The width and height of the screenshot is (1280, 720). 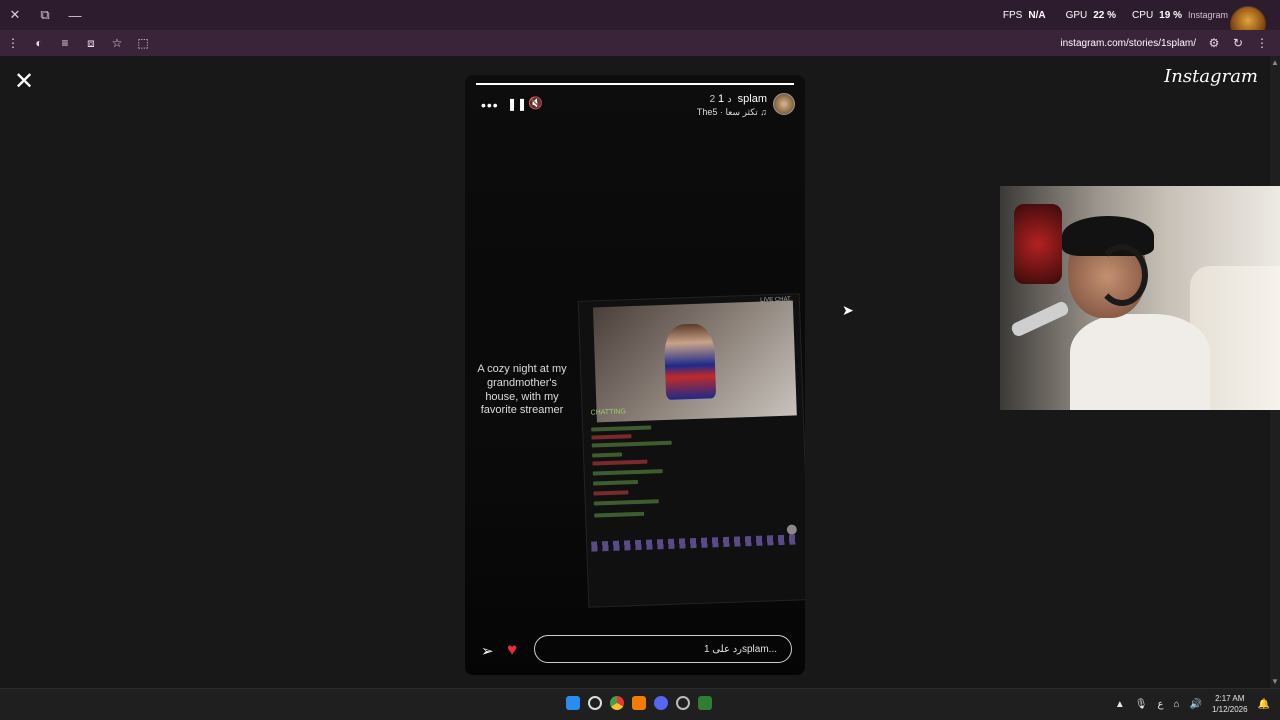 What do you see at coordinates (1105, 15) in the screenshot?
I see `gpu-value: 22 %` at bounding box center [1105, 15].